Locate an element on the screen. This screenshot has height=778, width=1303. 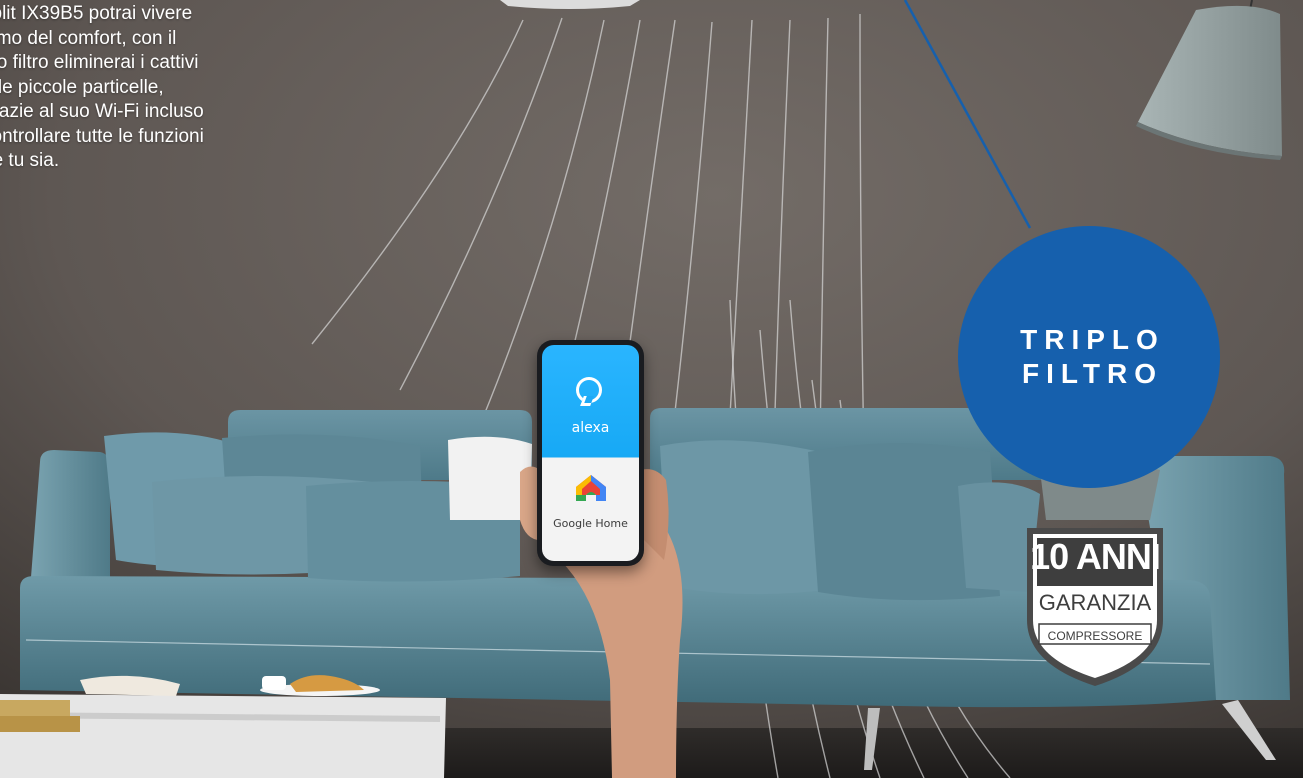
google-home-label: Google Home is located at coordinates (590, 523).